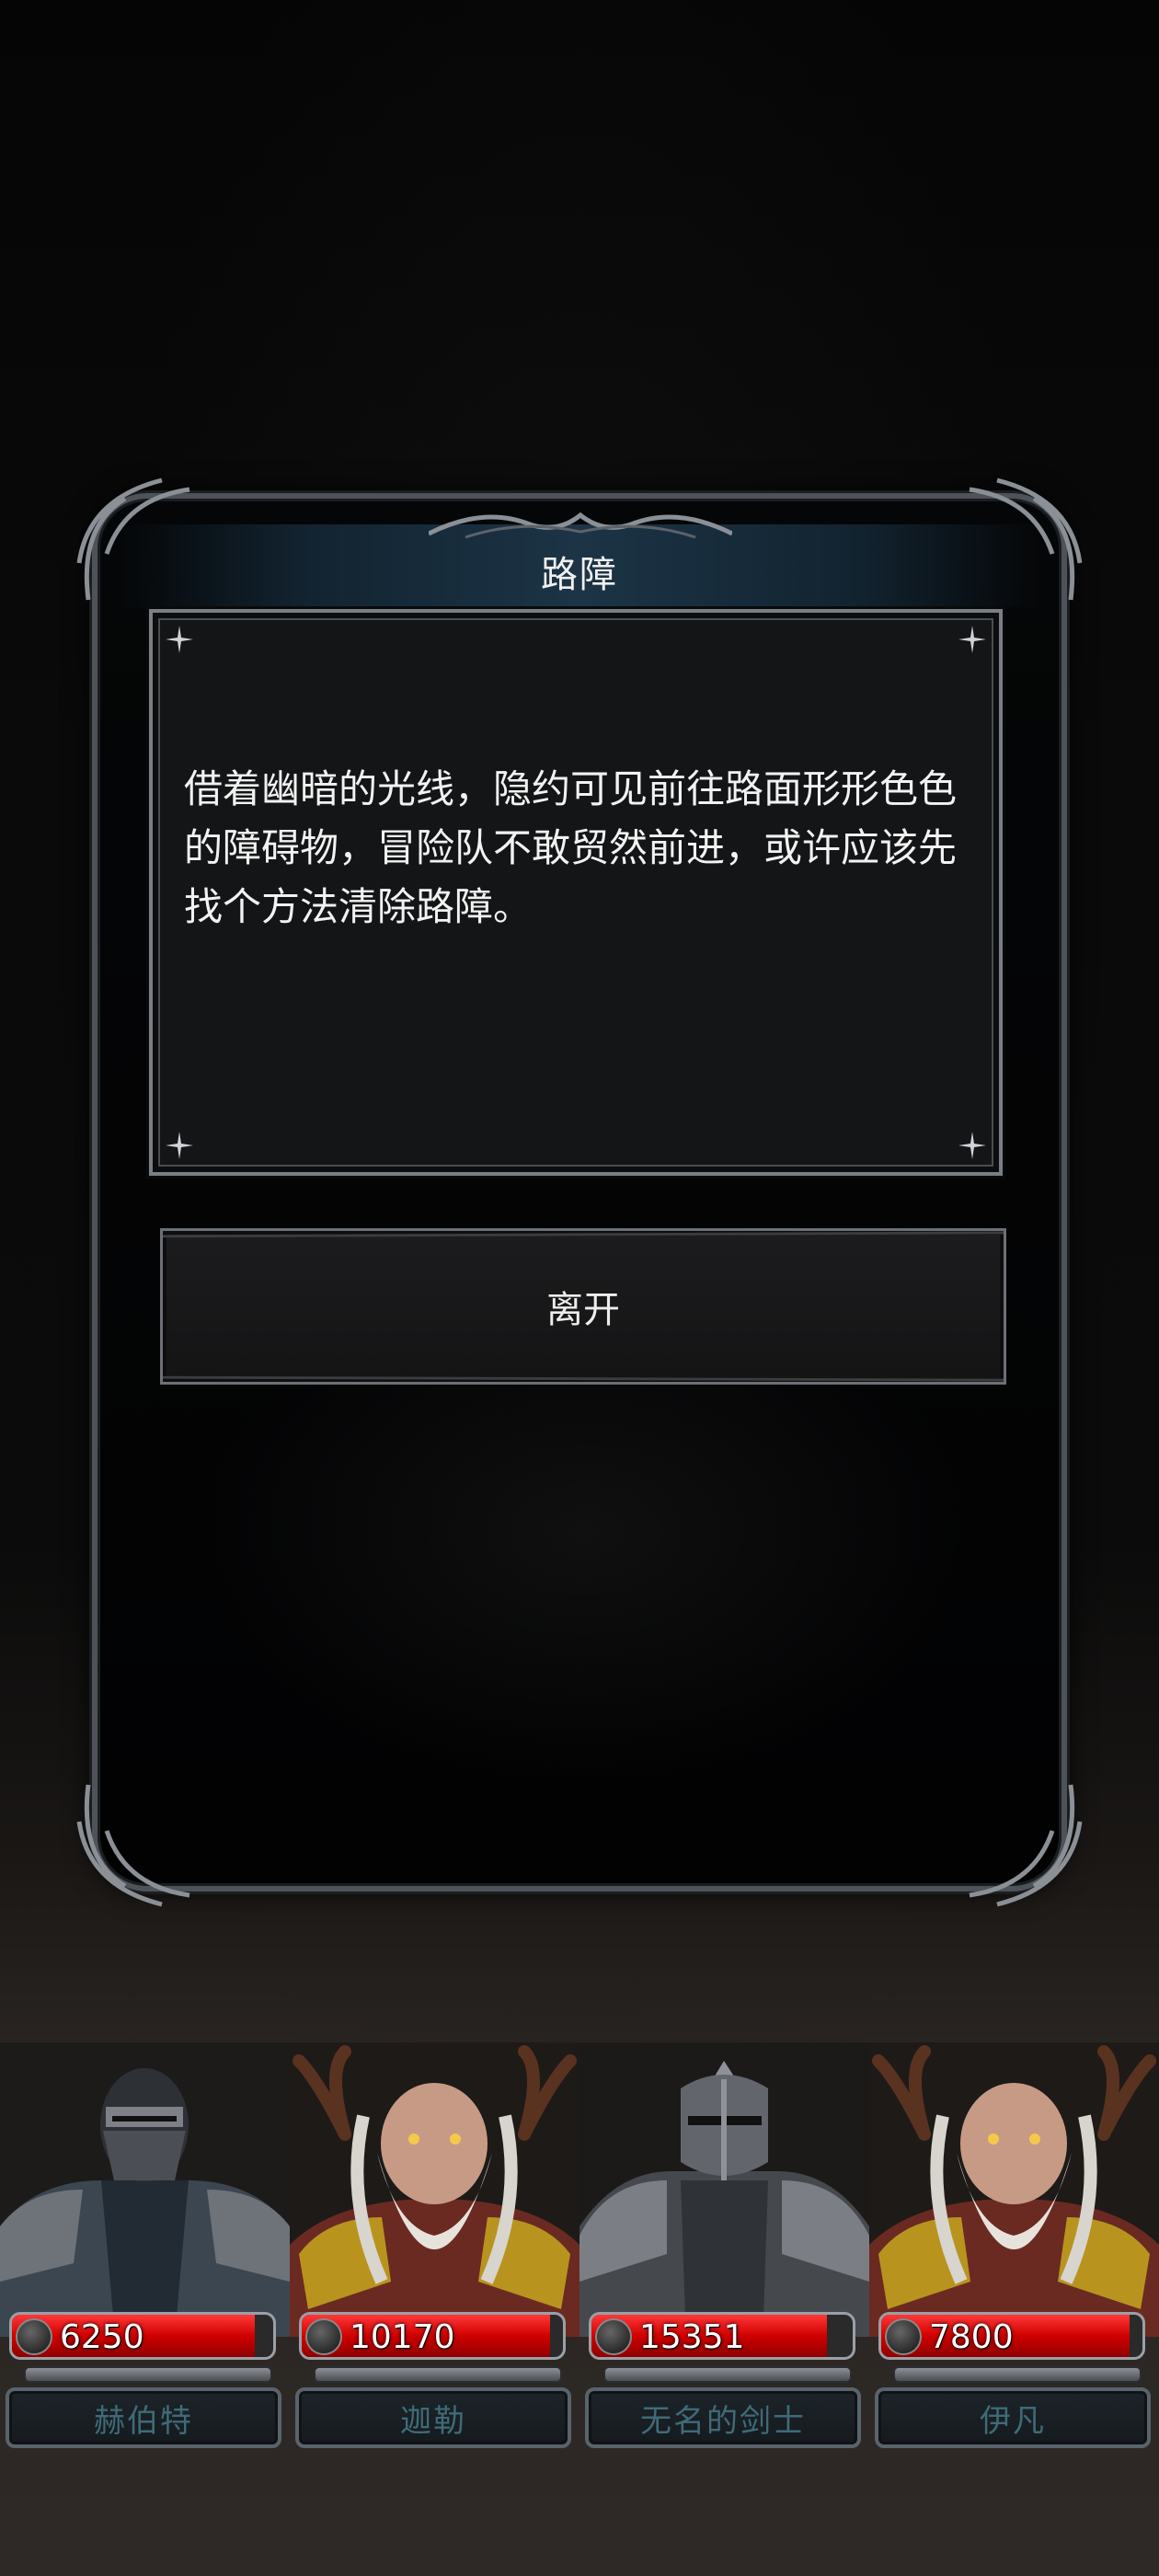 The height and width of the screenshot is (2576, 1159). Describe the element at coordinates (971, 2337) in the screenshot. I see `hp-value: 7800` at that location.